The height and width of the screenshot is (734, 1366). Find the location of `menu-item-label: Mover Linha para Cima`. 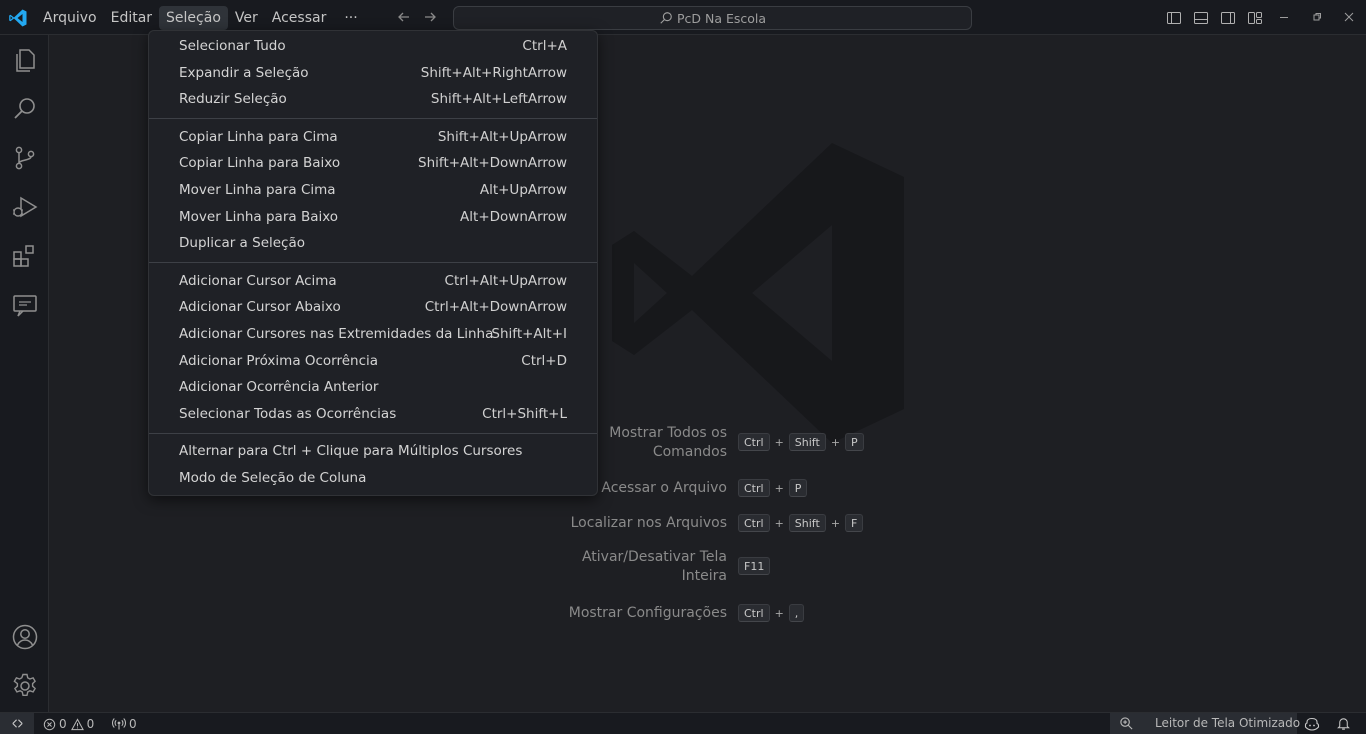

menu-item-label: Mover Linha para Cima is located at coordinates (257, 190).